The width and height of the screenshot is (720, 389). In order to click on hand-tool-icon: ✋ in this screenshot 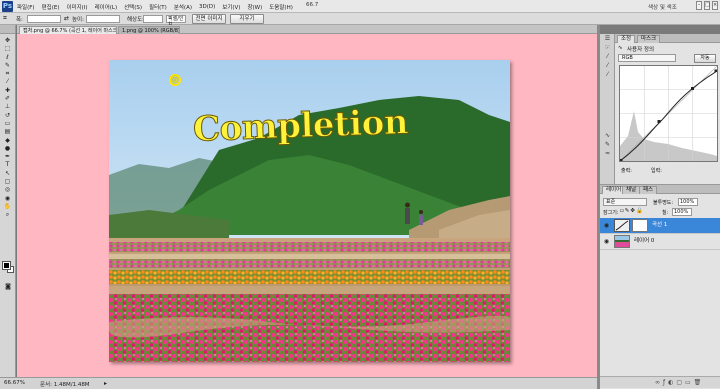, I will do `click(8, 206)`.